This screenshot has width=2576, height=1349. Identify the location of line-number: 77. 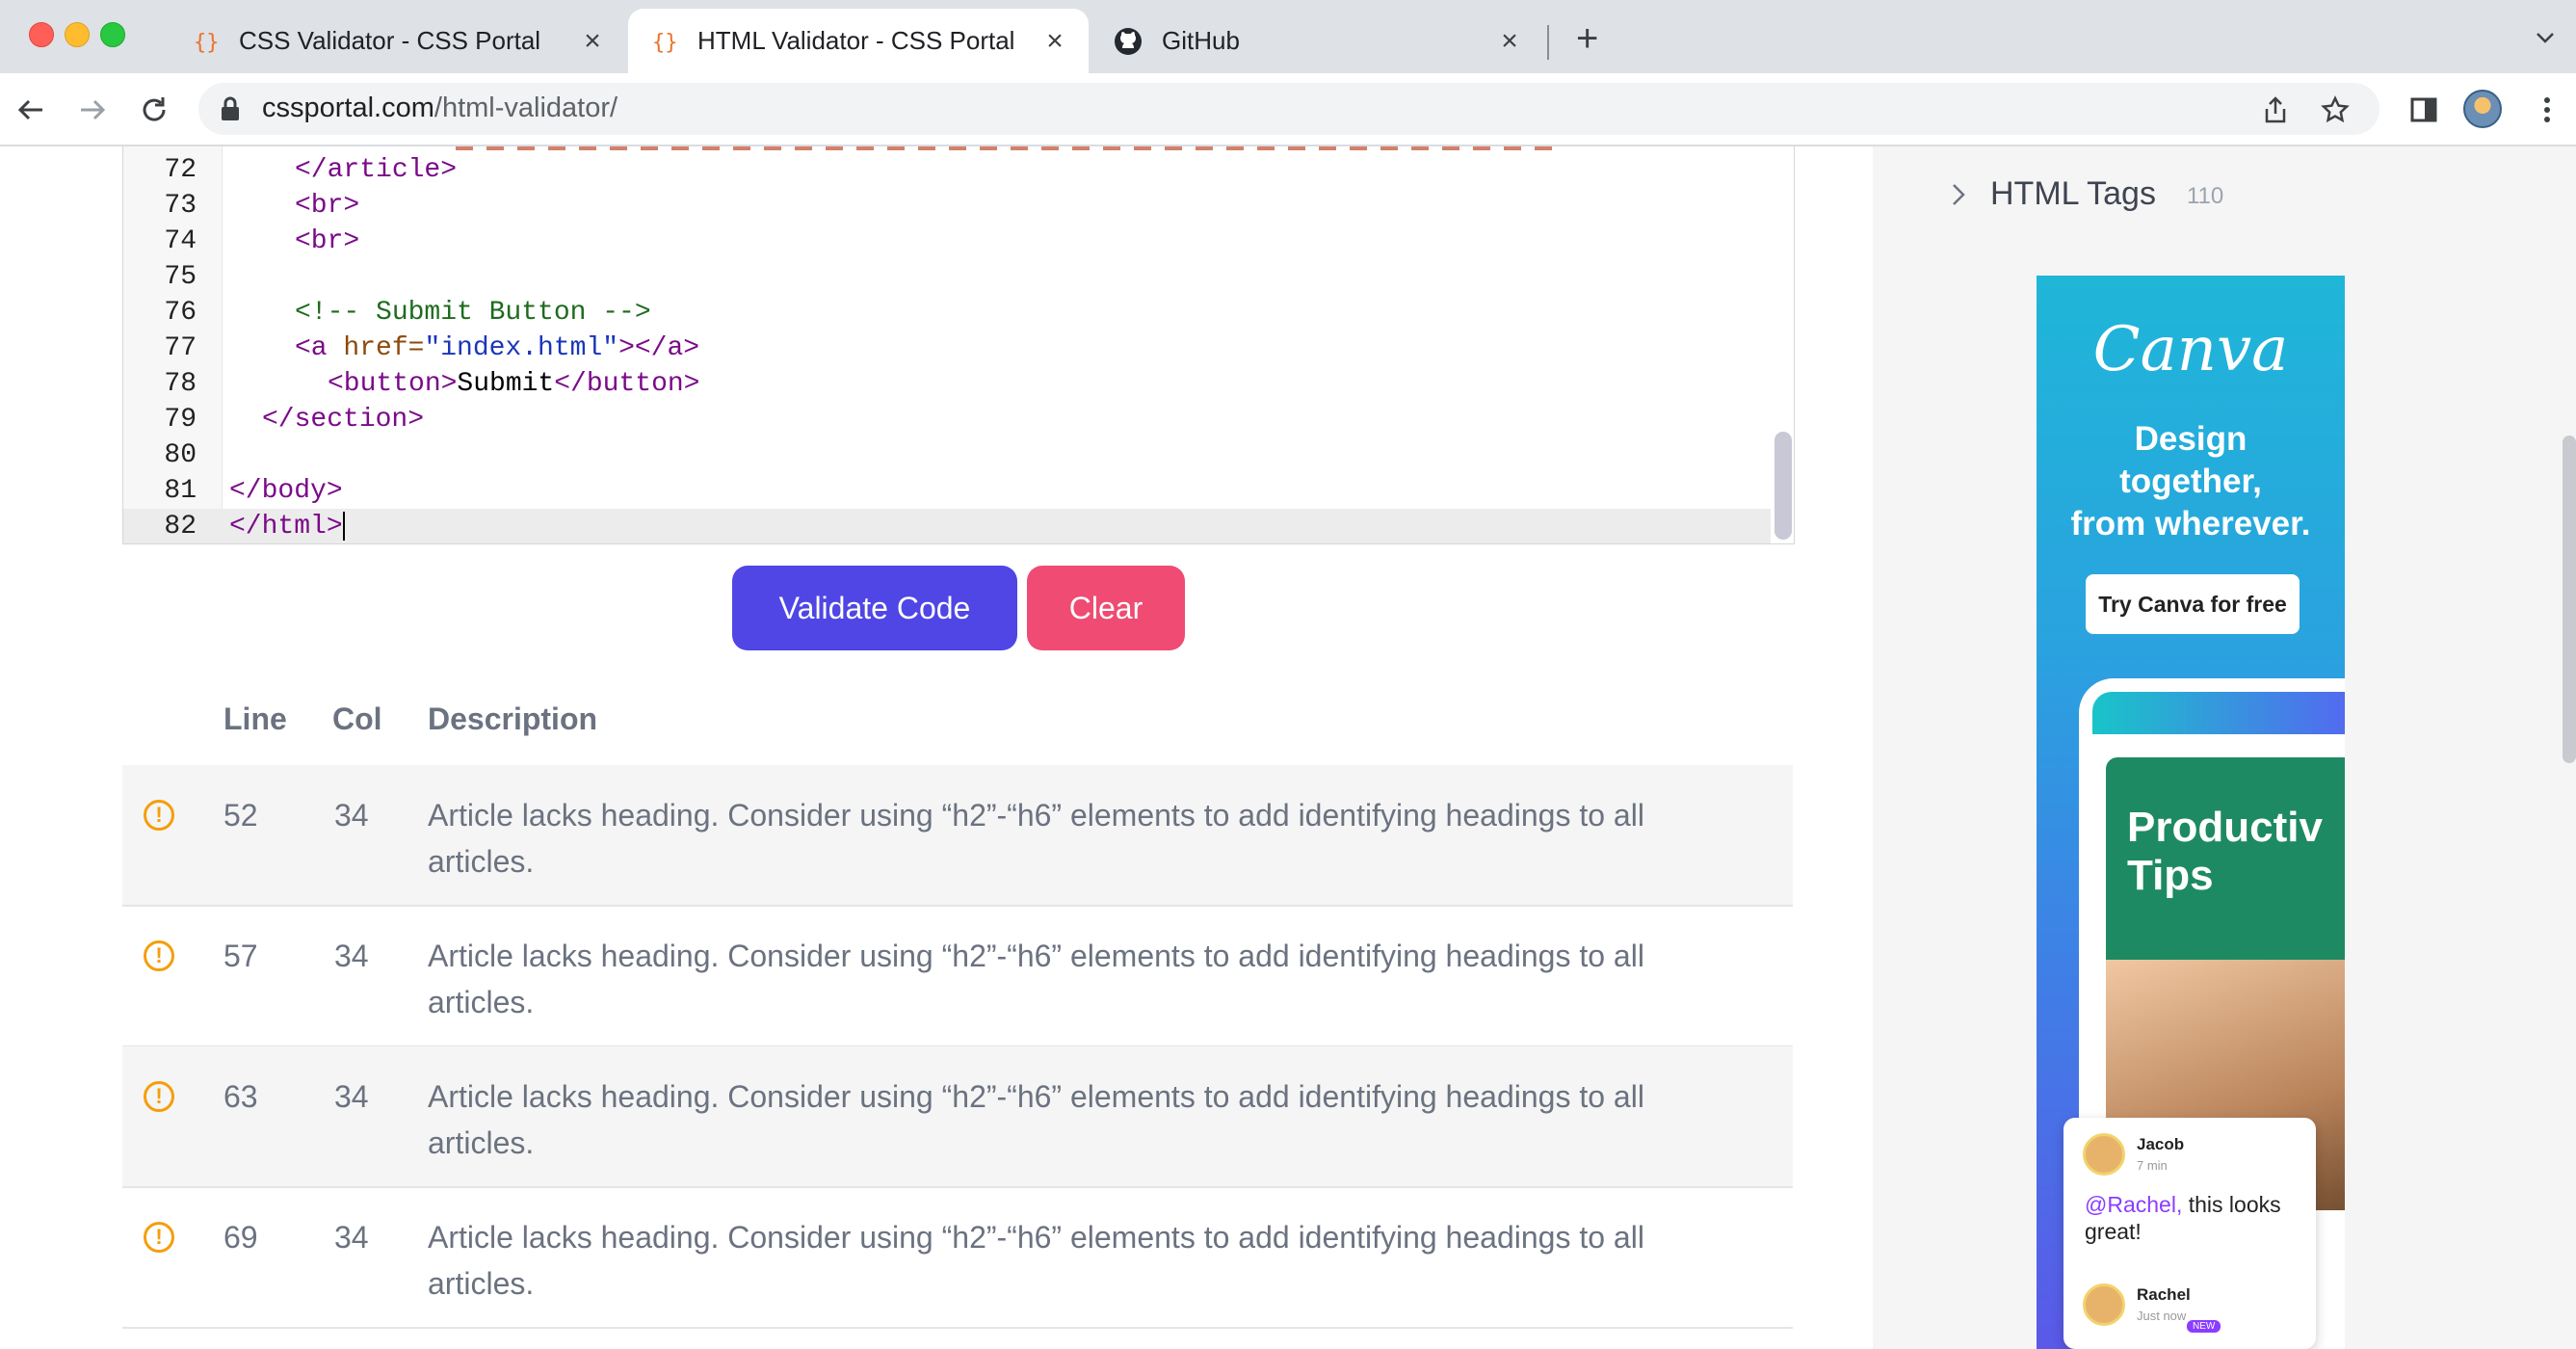
(180, 348).